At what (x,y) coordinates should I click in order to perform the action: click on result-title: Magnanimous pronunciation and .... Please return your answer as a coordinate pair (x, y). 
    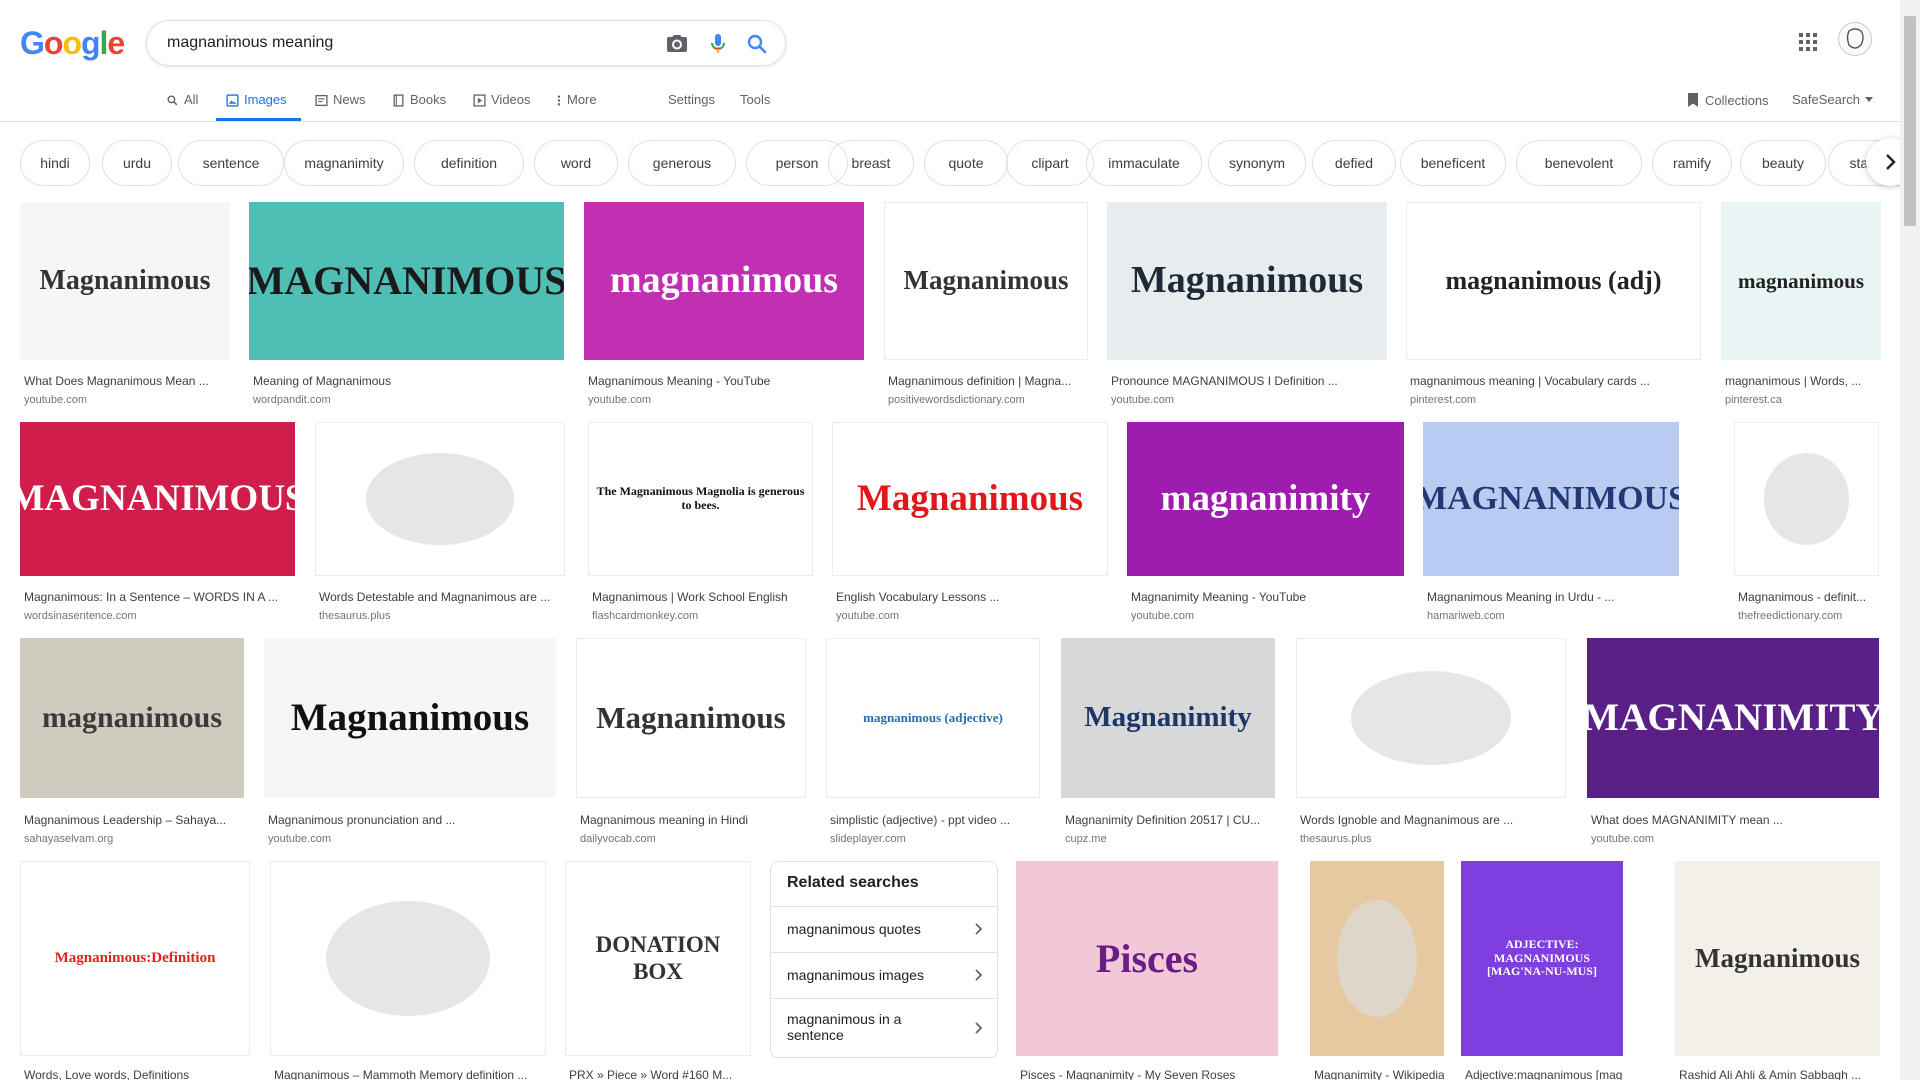
    Looking at the image, I should click on (412, 820).